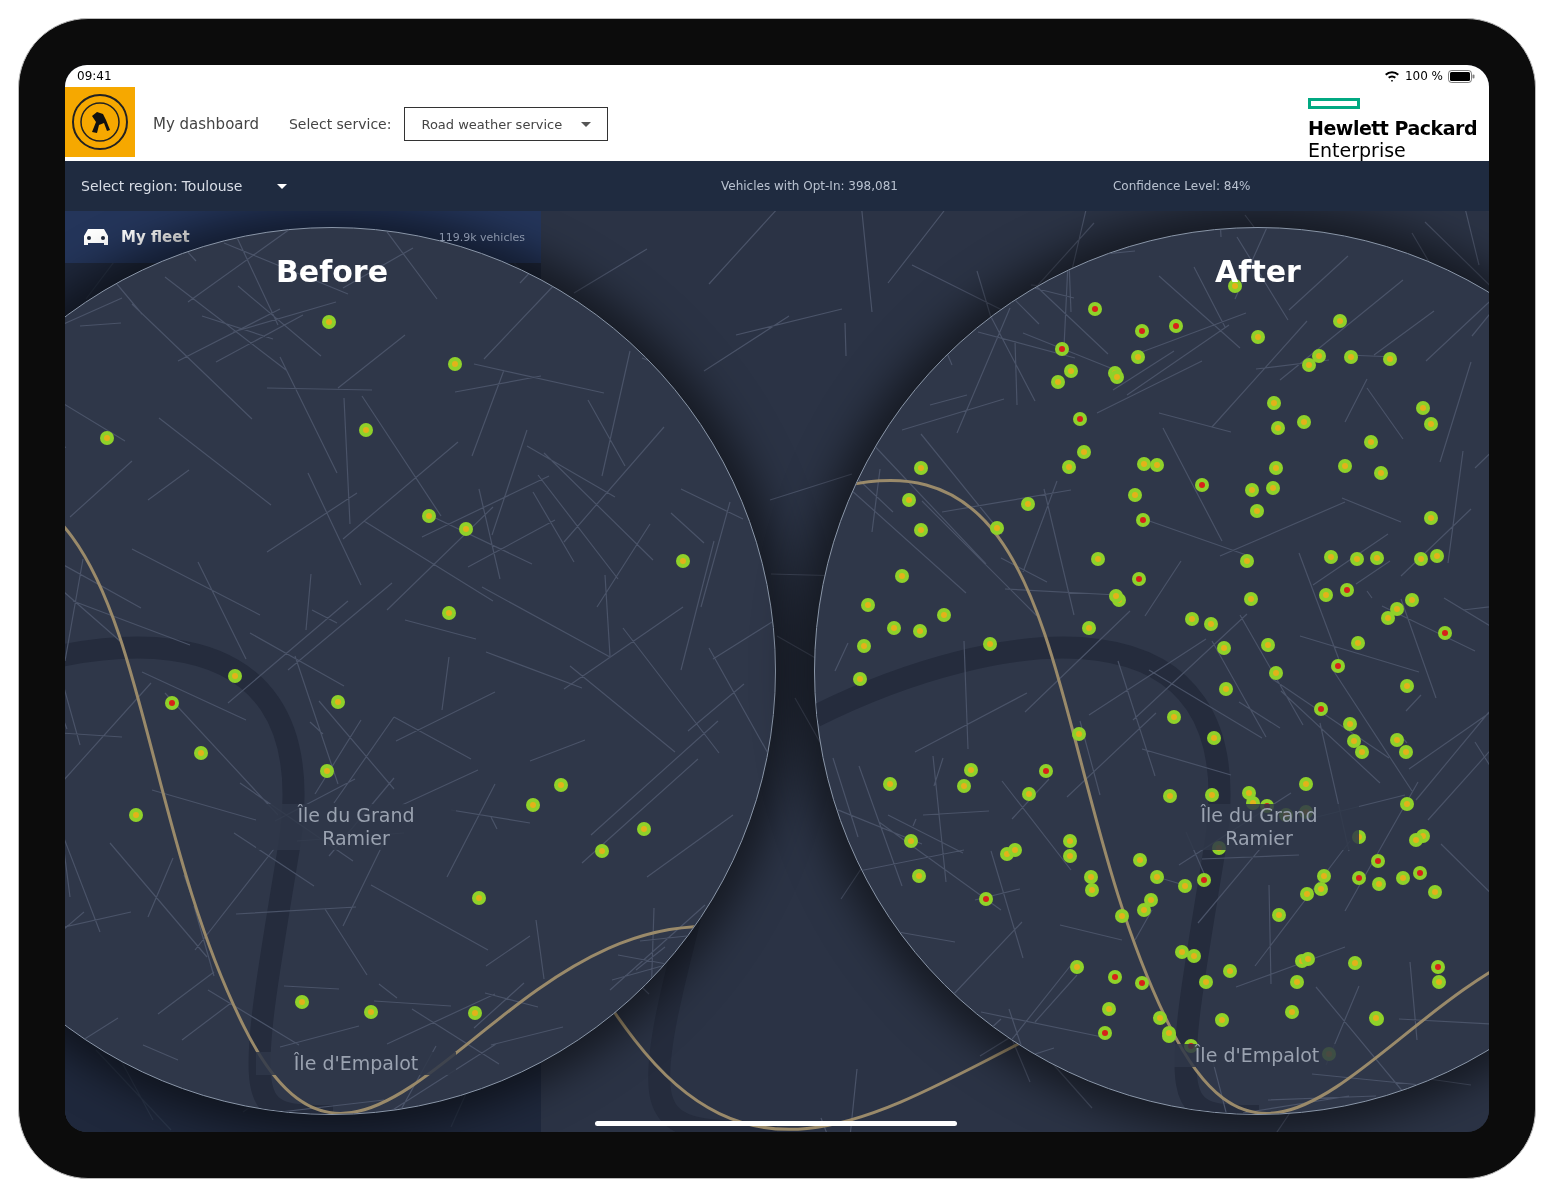  I want to click on status-time: 09:41, so click(94, 76).